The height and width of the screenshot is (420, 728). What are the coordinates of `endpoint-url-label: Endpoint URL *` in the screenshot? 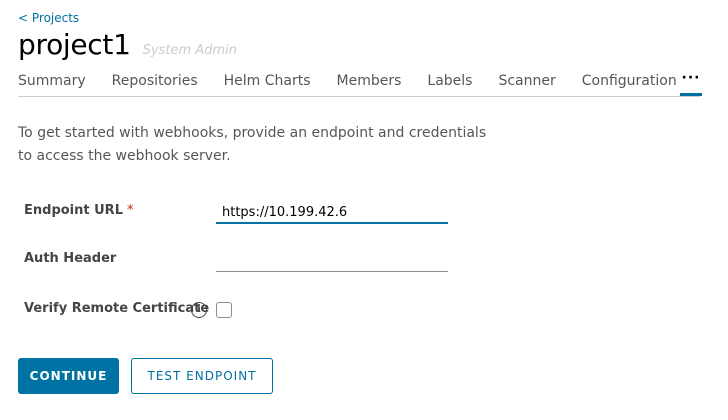 It's located at (78, 210).